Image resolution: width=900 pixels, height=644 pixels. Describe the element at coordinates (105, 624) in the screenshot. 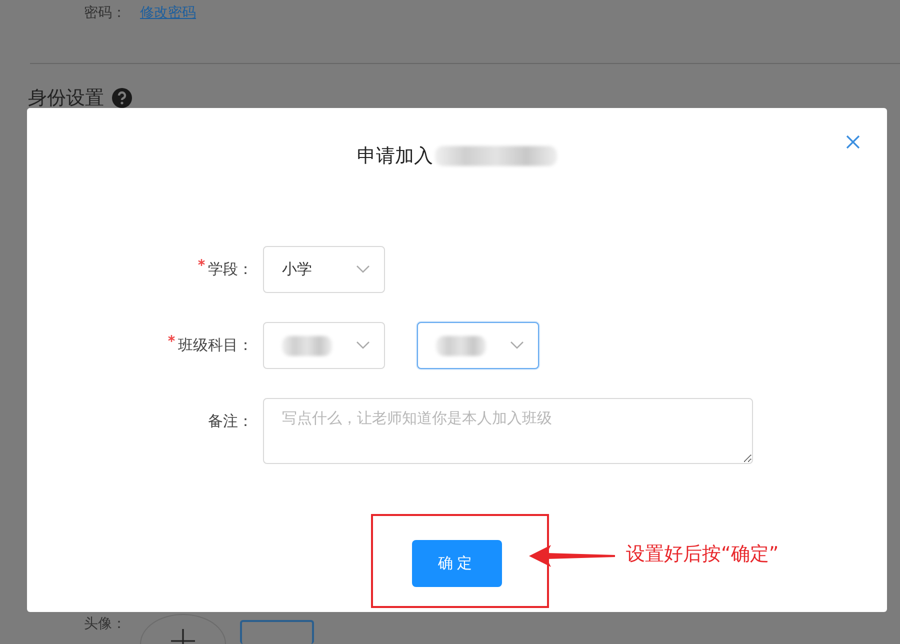

I see `field-label: 头像：` at that location.